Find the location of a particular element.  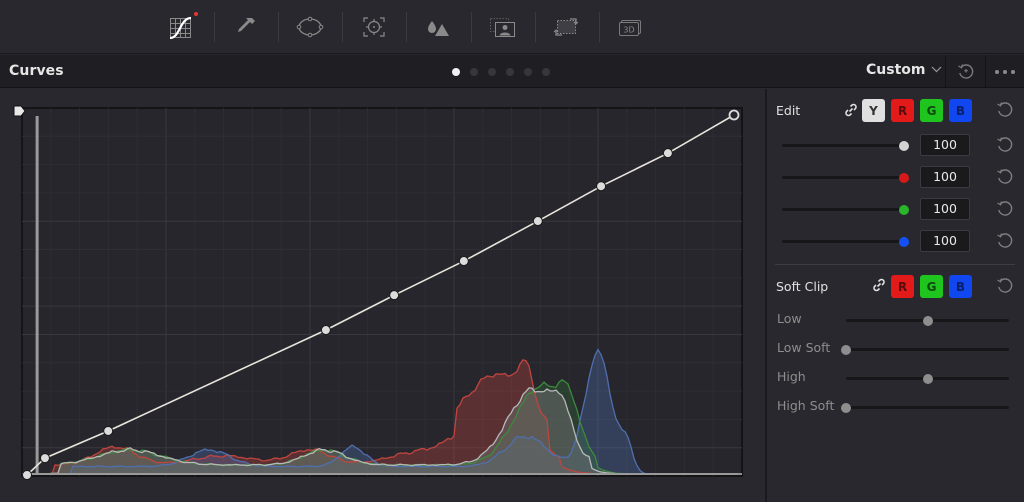

soft-clip-channel-r-button: R is located at coordinates (902, 286).